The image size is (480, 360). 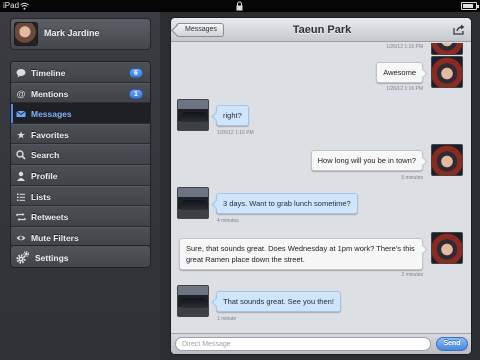 What do you see at coordinates (452, 344) in the screenshot?
I see `send-button: Send` at bounding box center [452, 344].